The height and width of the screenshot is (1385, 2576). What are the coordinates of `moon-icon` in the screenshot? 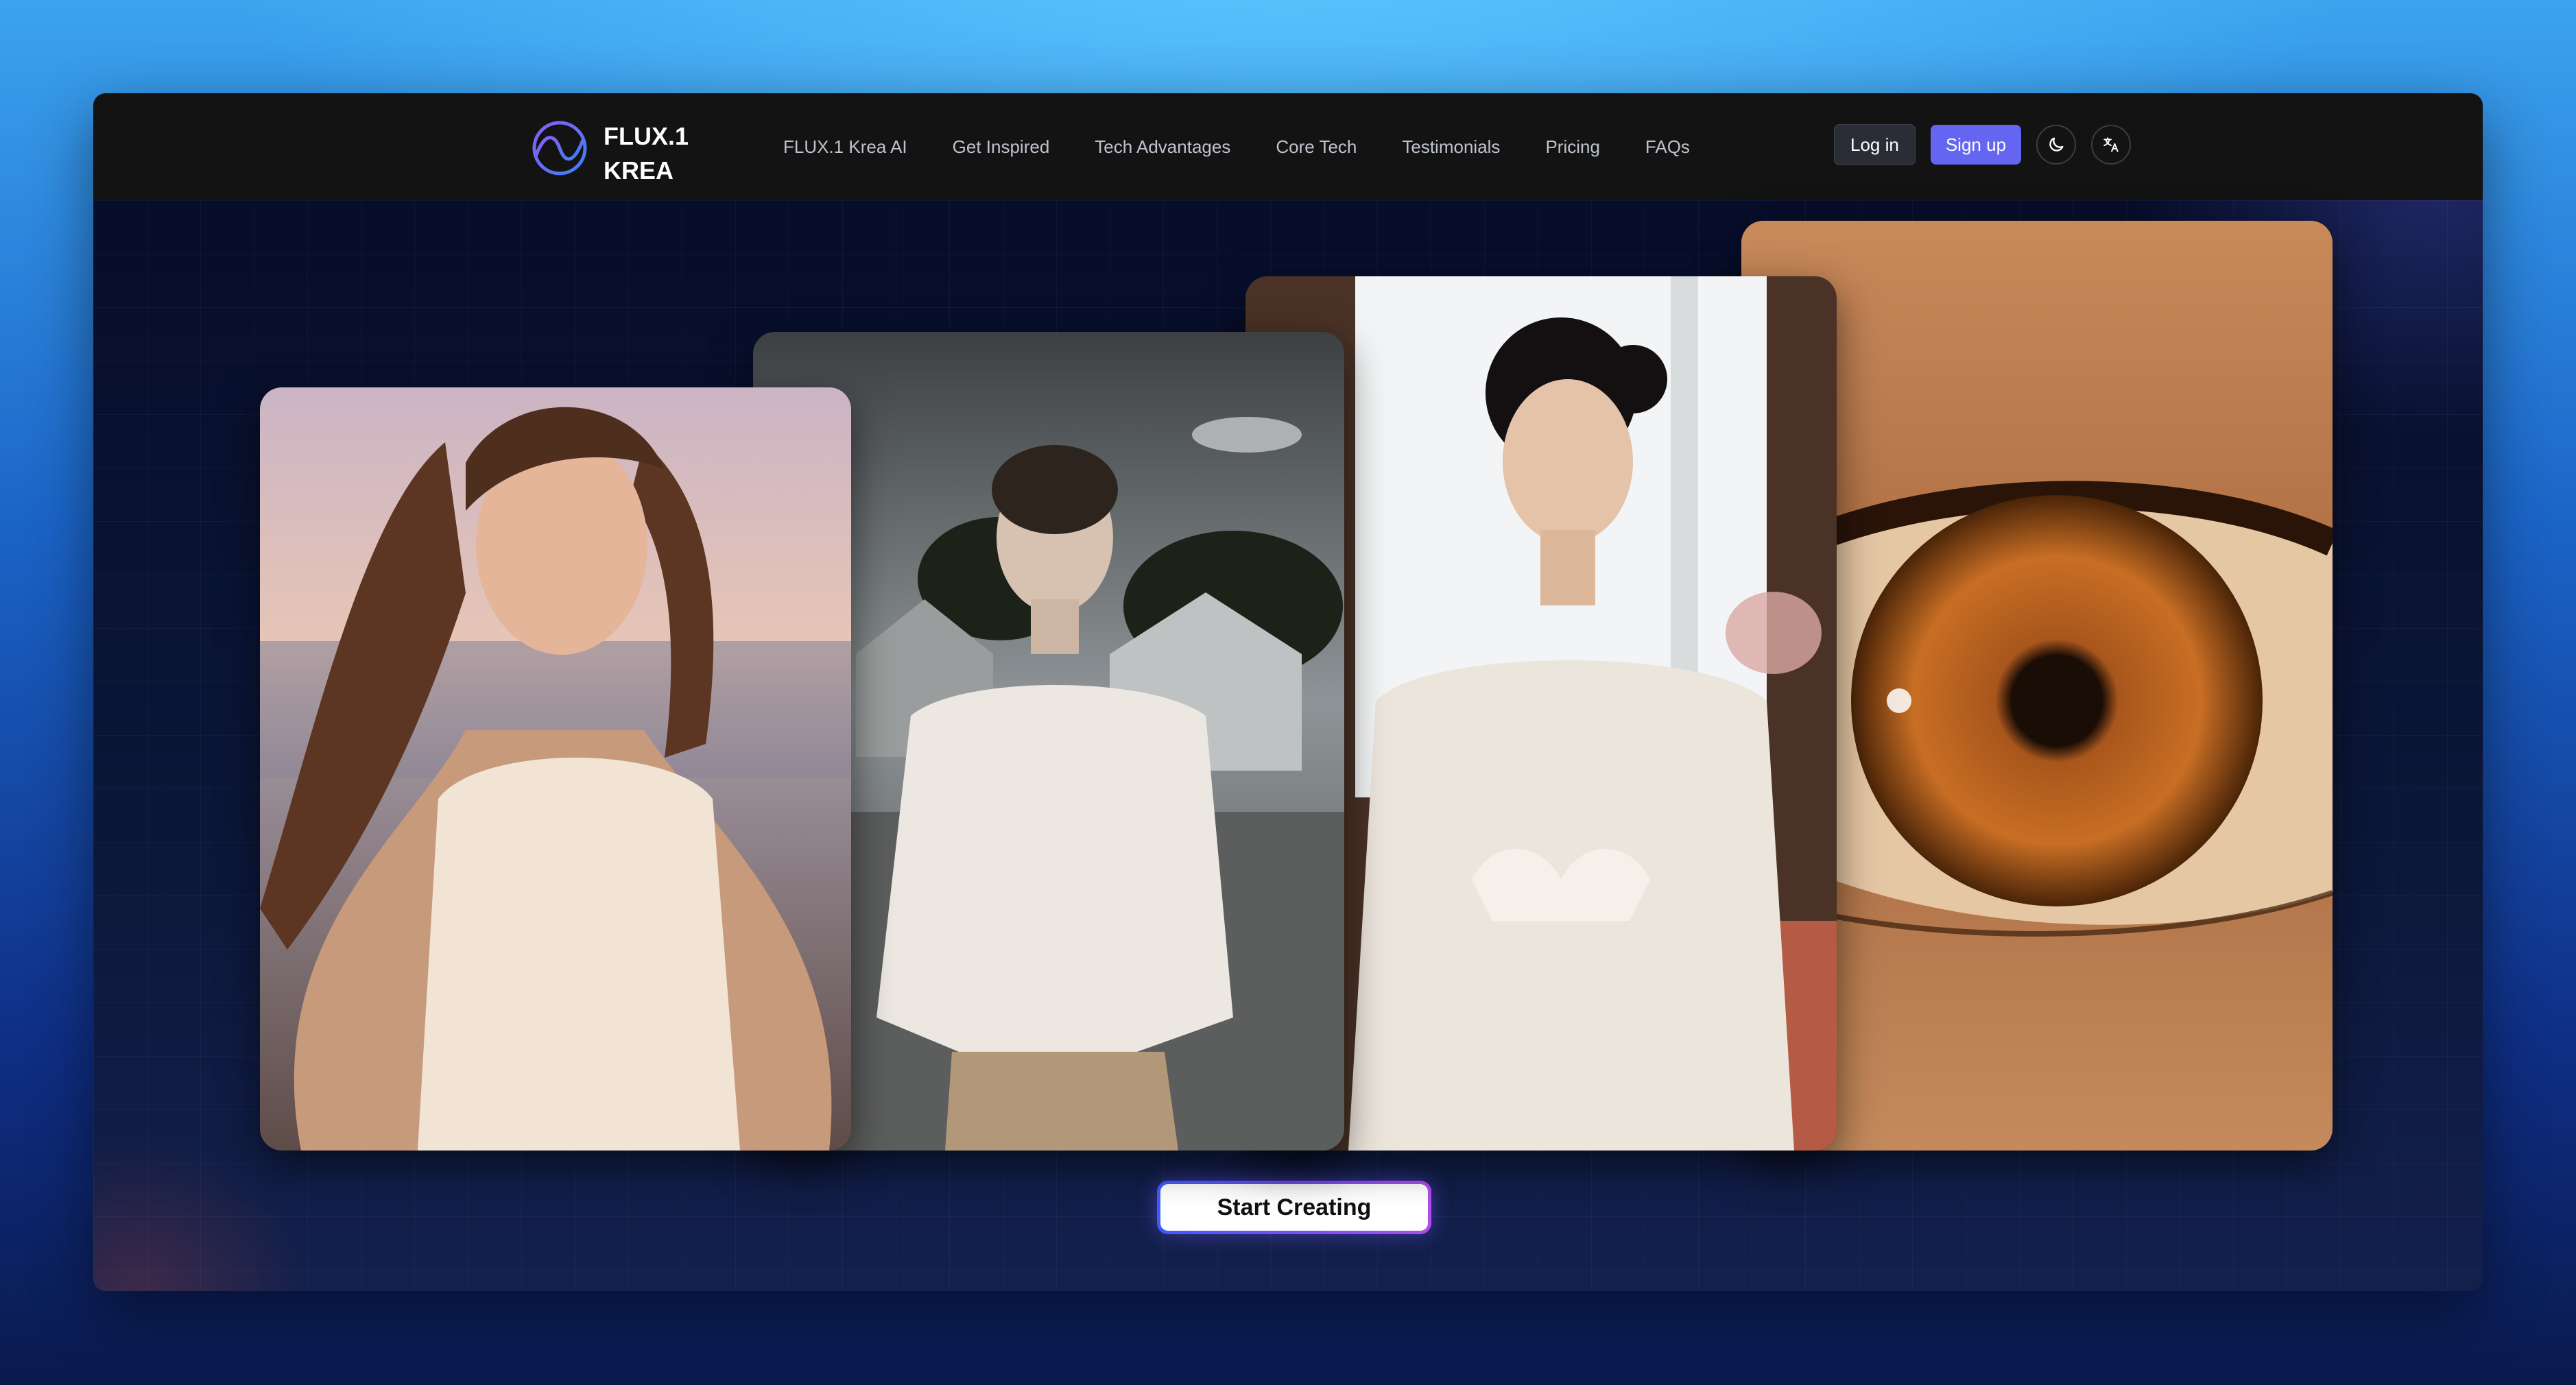 It's located at (2056, 145).